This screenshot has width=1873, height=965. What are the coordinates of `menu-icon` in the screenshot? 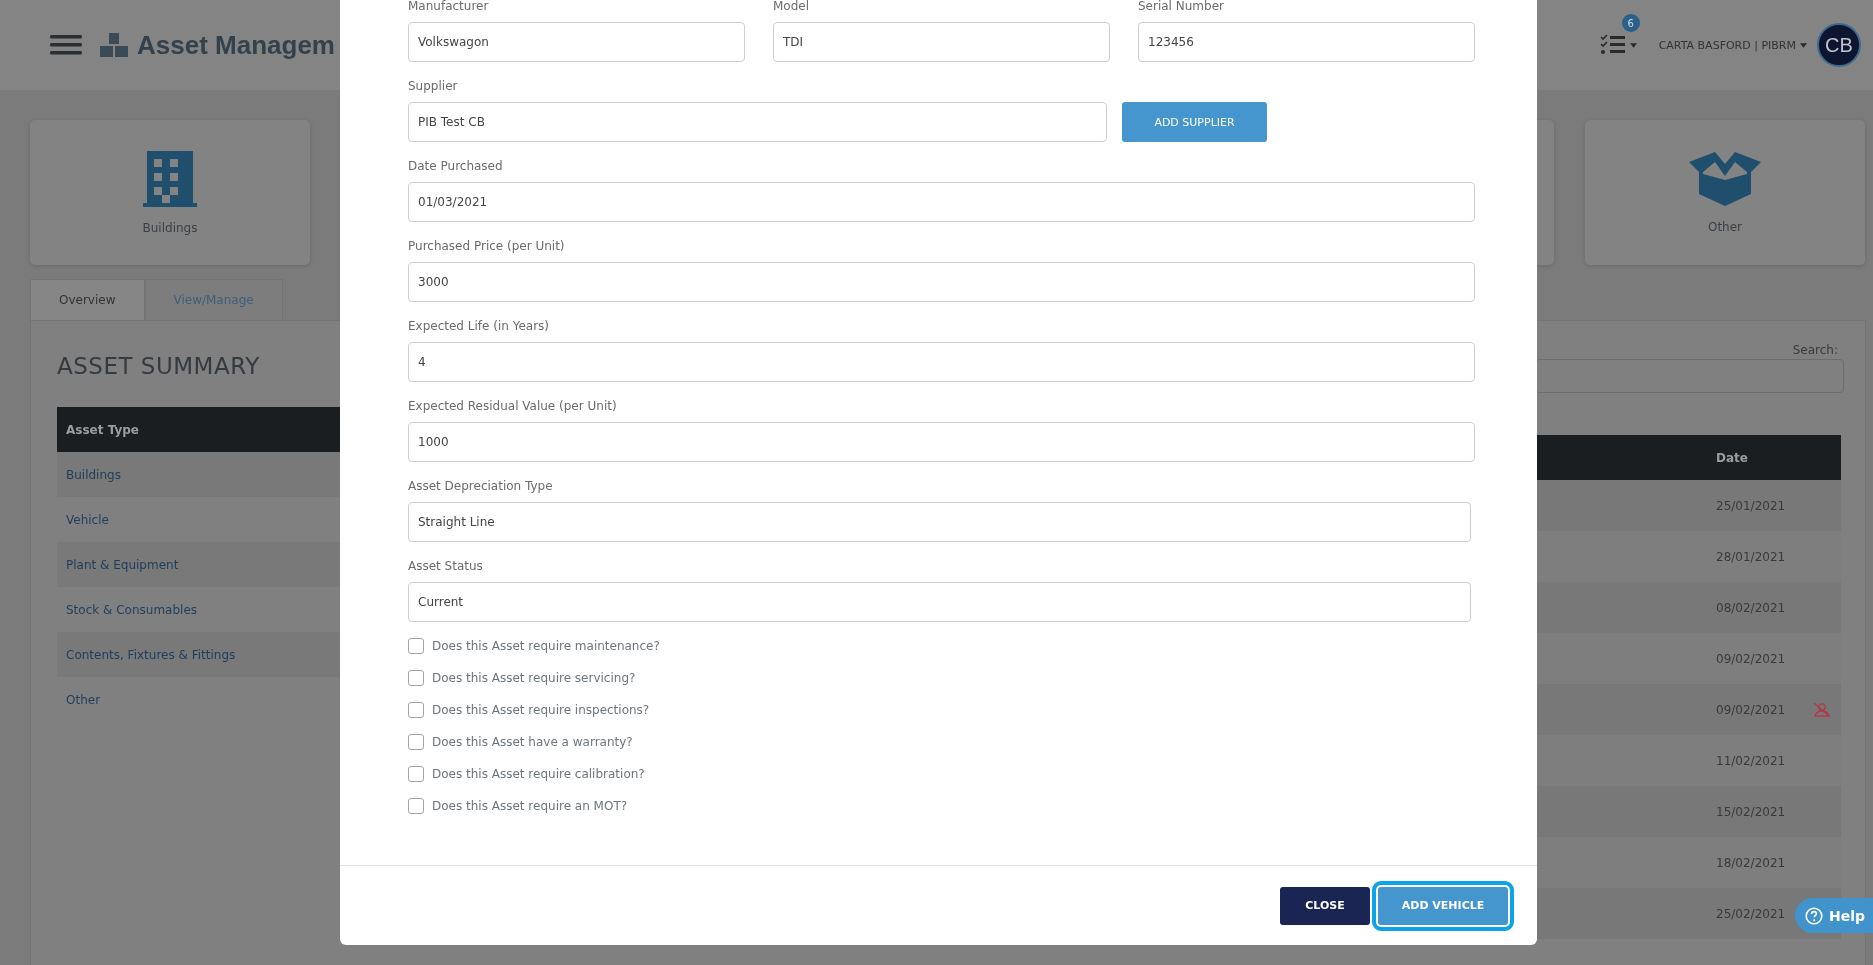 It's located at (66, 45).